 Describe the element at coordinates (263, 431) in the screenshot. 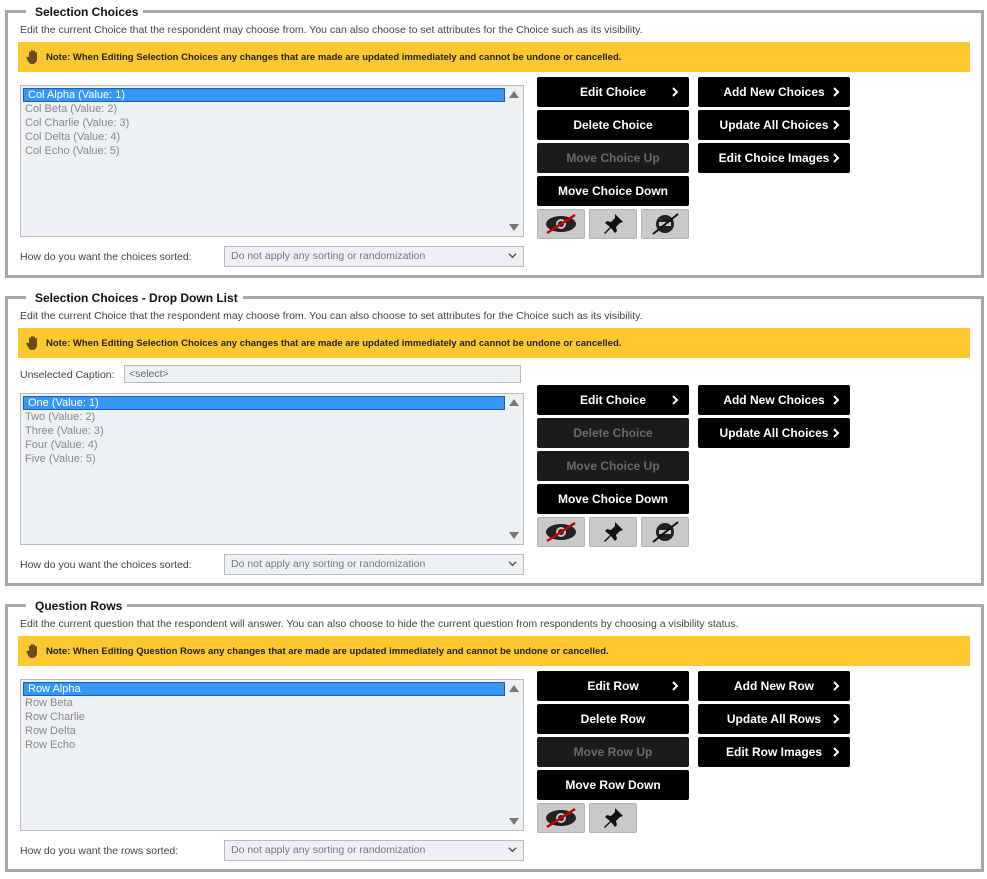

I see `list-item: Three (Value: 3)` at that location.